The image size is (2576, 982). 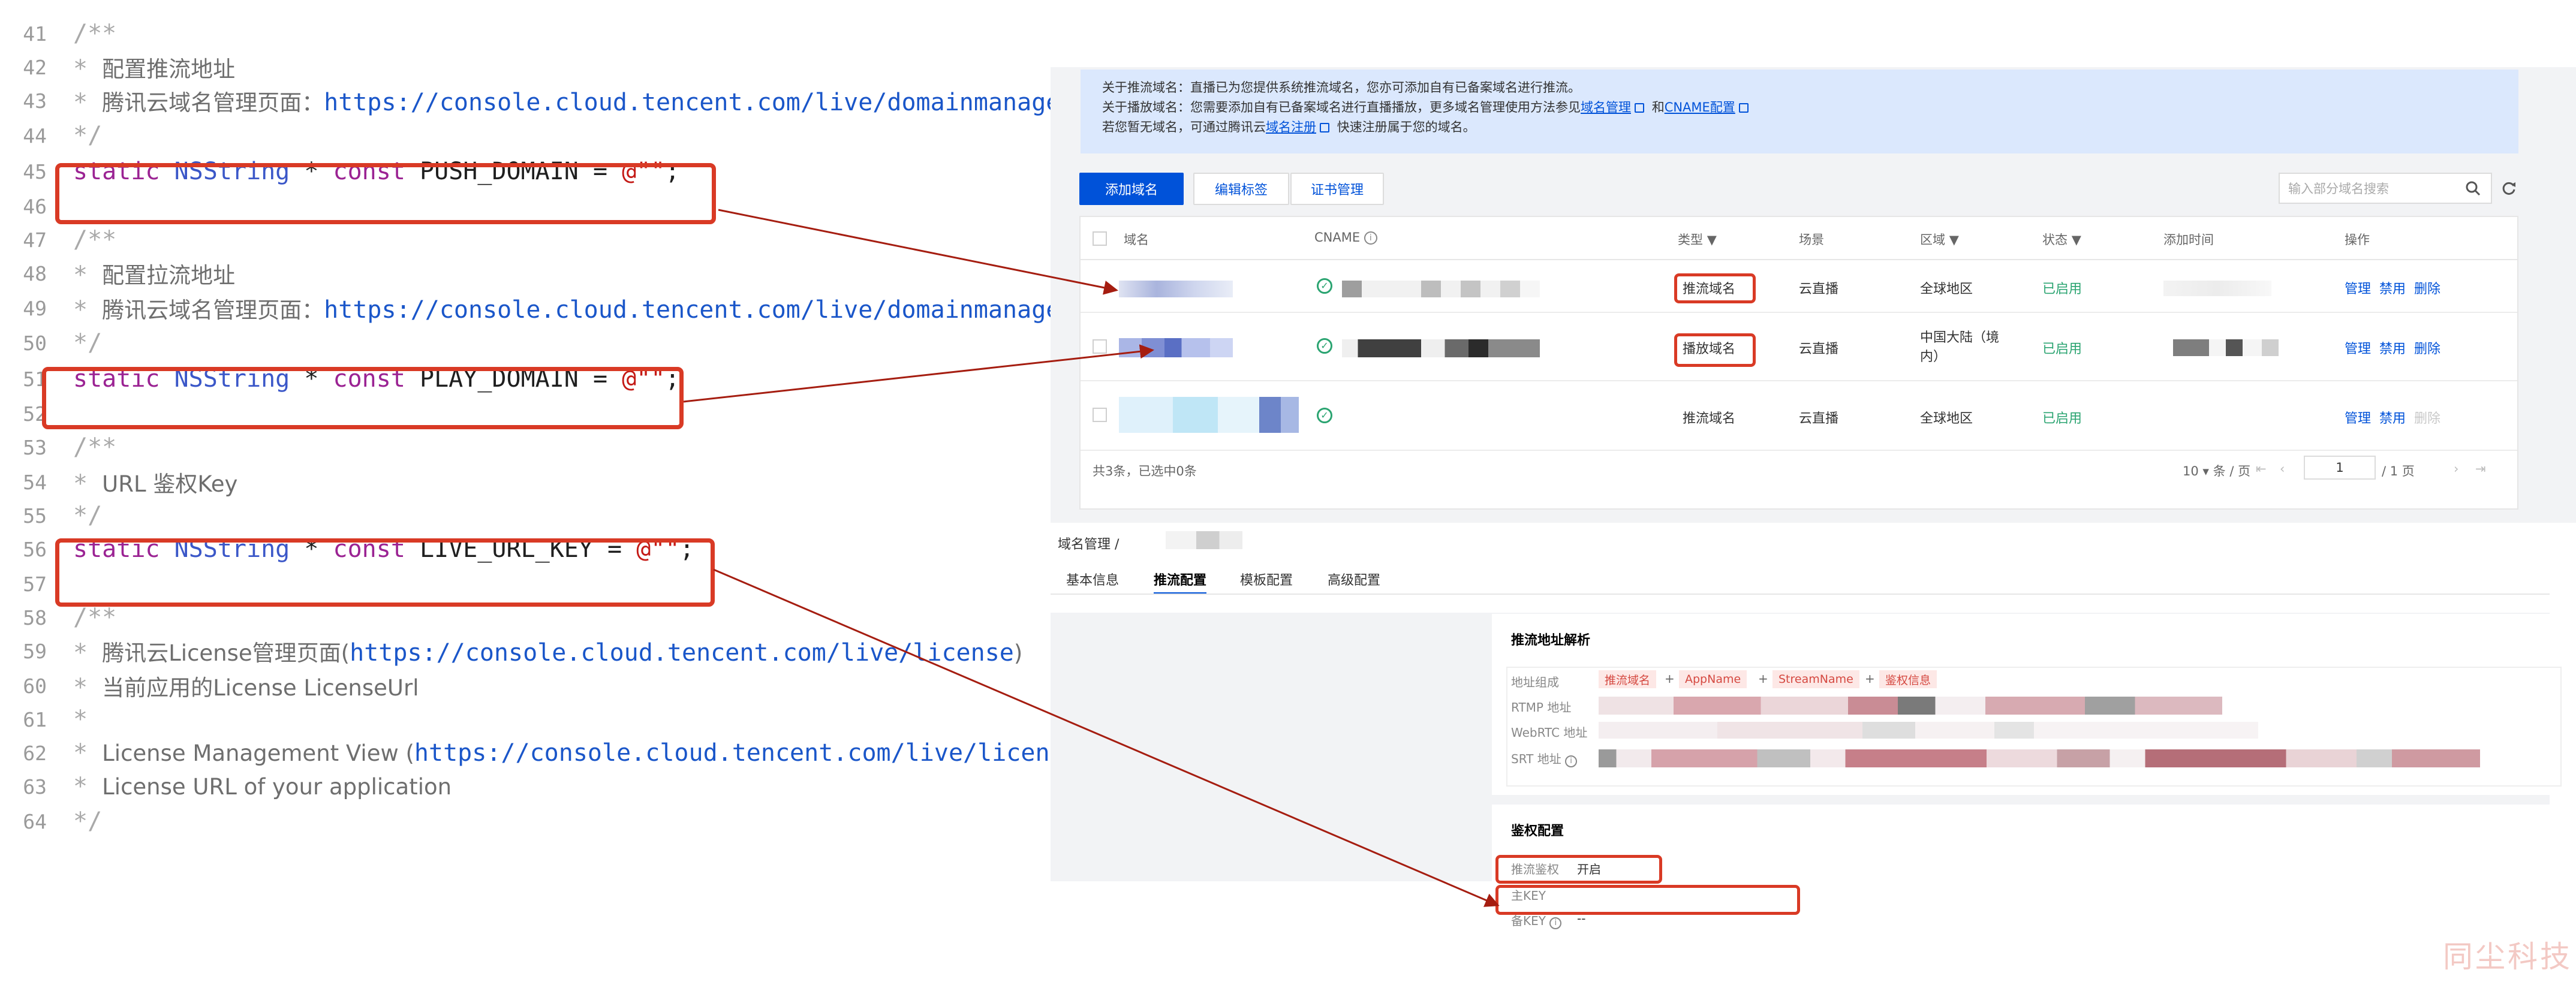 What do you see at coordinates (525, 786) in the screenshot?
I see `code-line: 63 * License URL of your application` at bounding box center [525, 786].